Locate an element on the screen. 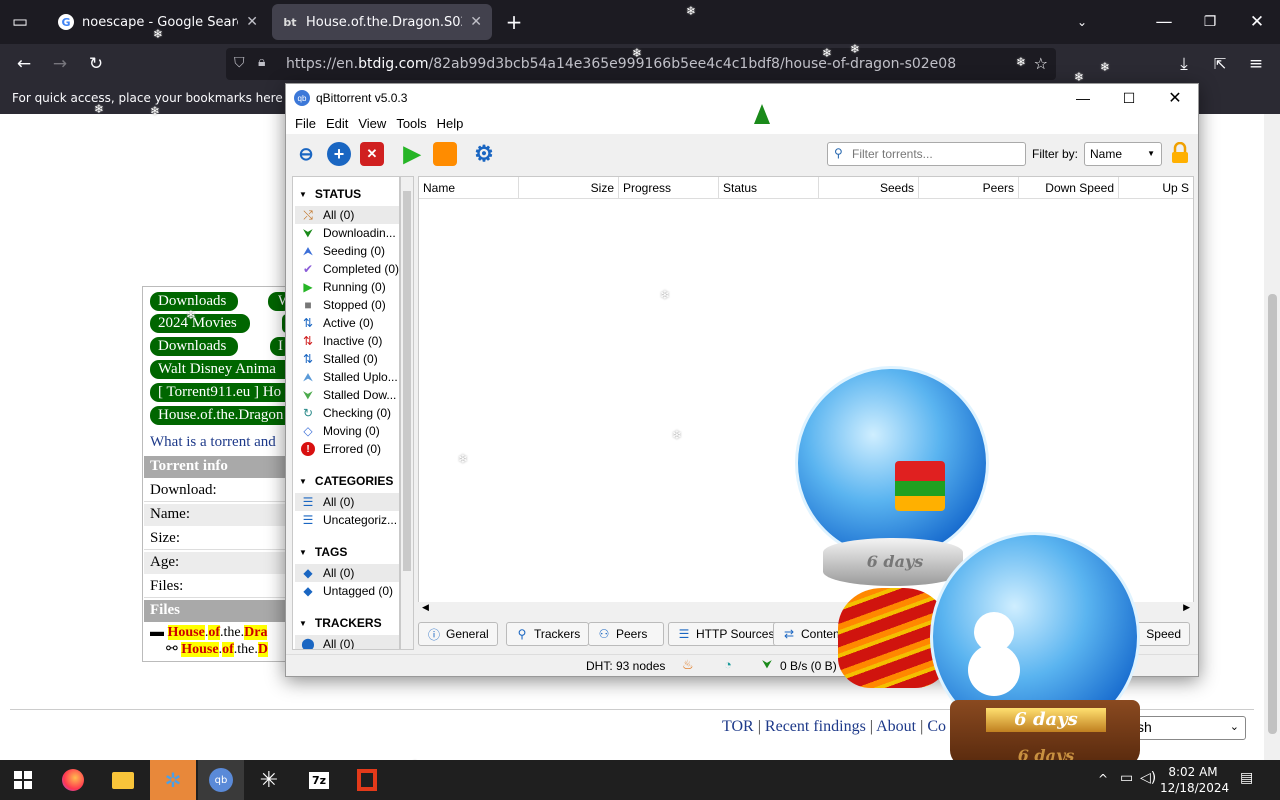  file-explorer-icon is located at coordinates (123, 780).